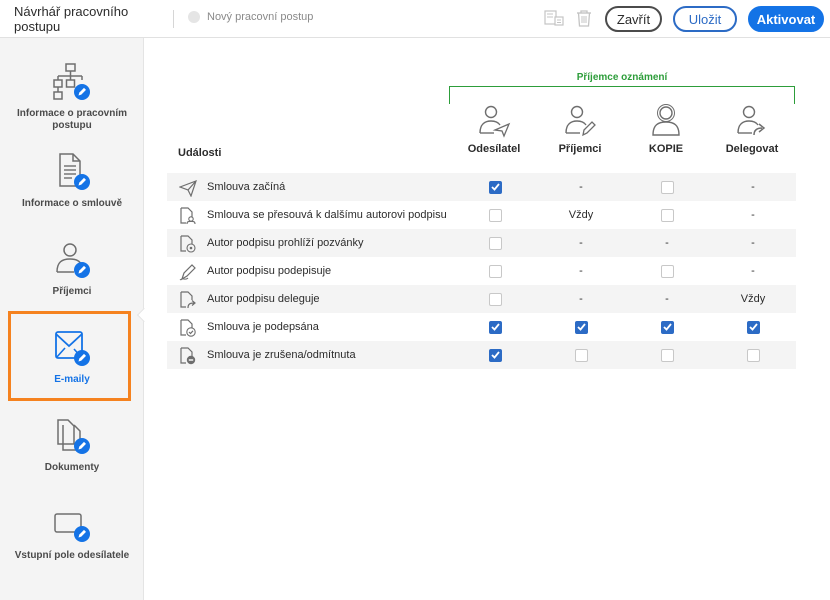 The width and height of the screenshot is (830, 600). Describe the element at coordinates (666, 149) in the screenshot. I see `column-label: KOPIE` at that location.